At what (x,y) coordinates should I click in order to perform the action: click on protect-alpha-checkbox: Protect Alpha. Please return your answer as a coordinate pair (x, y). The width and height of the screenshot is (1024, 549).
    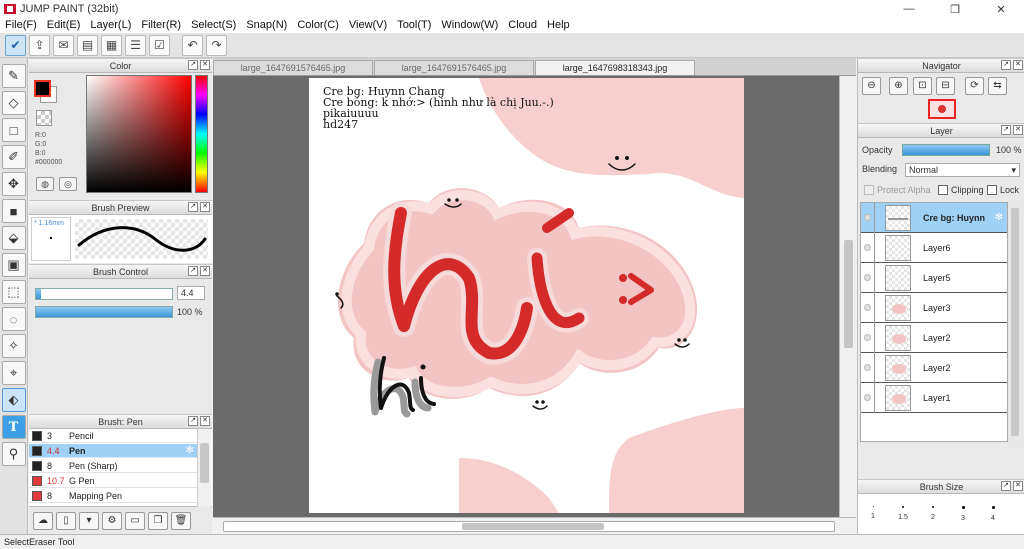
    Looking at the image, I should click on (897, 190).